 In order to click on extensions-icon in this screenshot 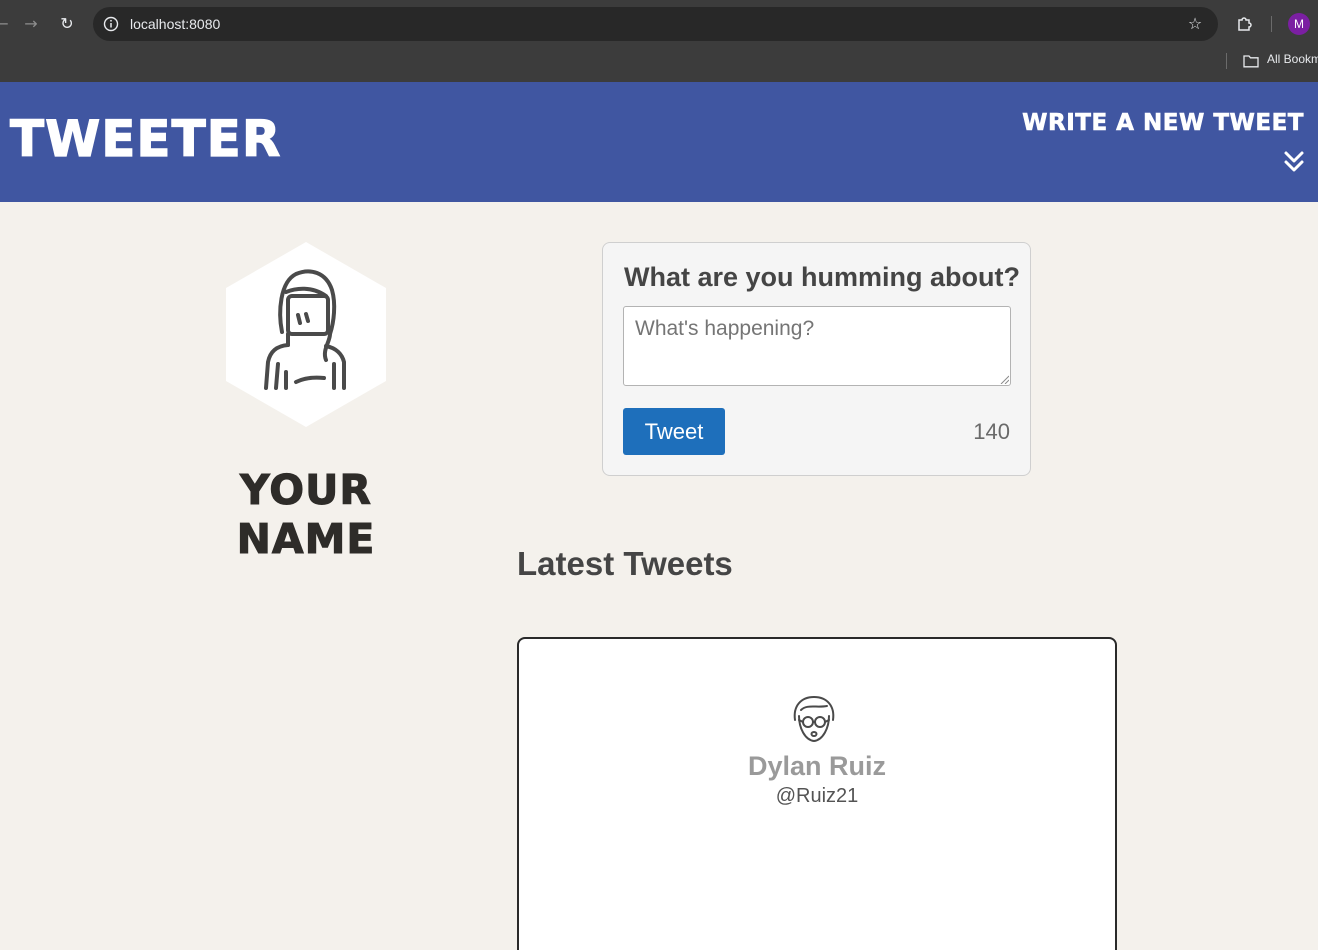, I will do `click(1245, 23)`.